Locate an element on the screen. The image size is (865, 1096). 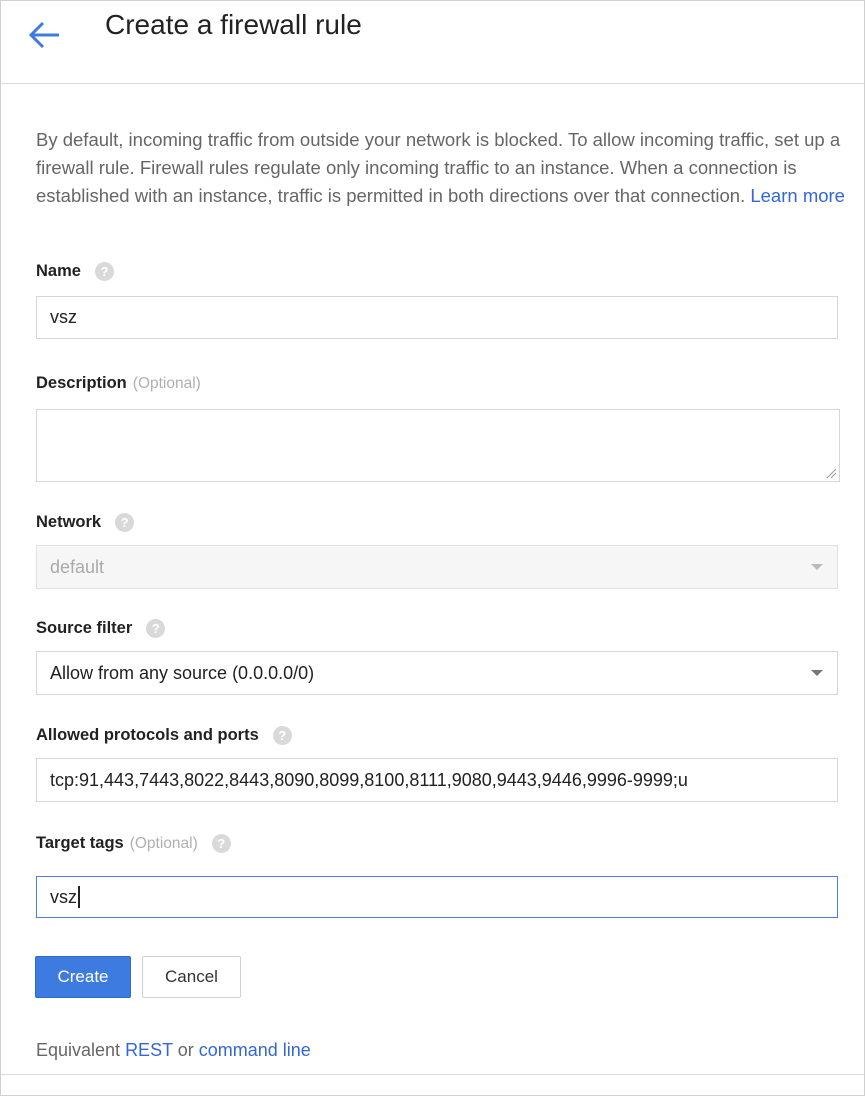
description-textarea is located at coordinates (438, 445).